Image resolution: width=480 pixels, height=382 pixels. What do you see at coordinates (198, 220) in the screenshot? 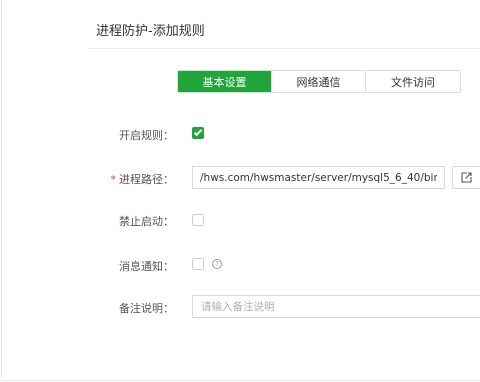
I see `disable-start-checkbox` at bounding box center [198, 220].